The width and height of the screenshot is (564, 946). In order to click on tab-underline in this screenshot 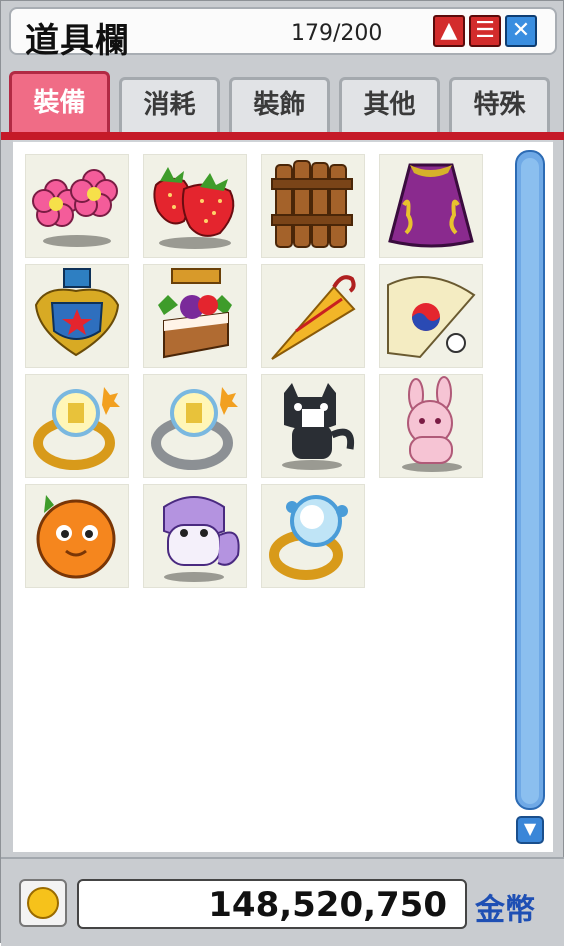, I will do `click(282, 136)`.